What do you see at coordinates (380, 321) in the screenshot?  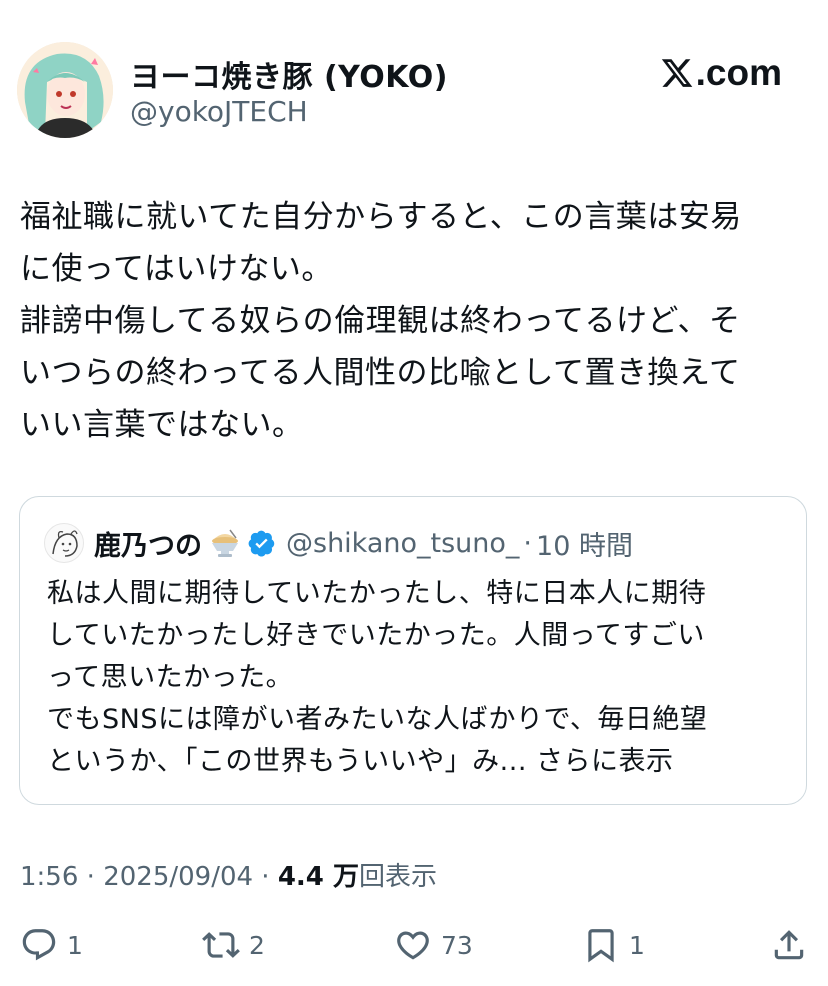 I see `tweet-line: 誹謗中傷してる奴らの倫理観は終わってるけど、そ` at bounding box center [380, 321].